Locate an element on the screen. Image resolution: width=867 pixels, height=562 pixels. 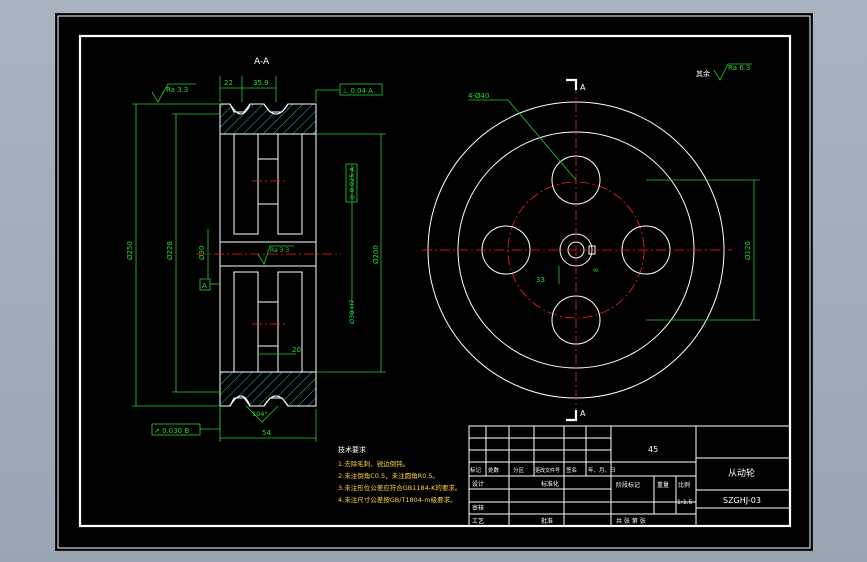
note-4: 4.未注尺寸公差按GB/T1804-m级要求。 is located at coordinates (397, 499).